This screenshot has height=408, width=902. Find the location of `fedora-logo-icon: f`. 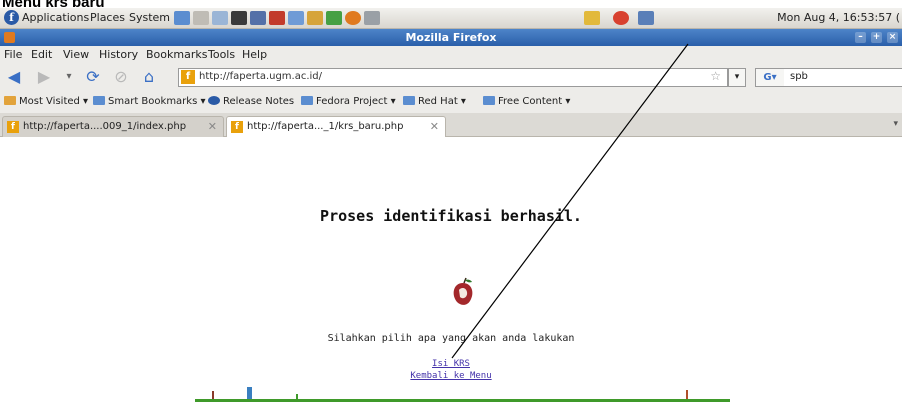

fedora-logo-icon: f is located at coordinates (11, 17).